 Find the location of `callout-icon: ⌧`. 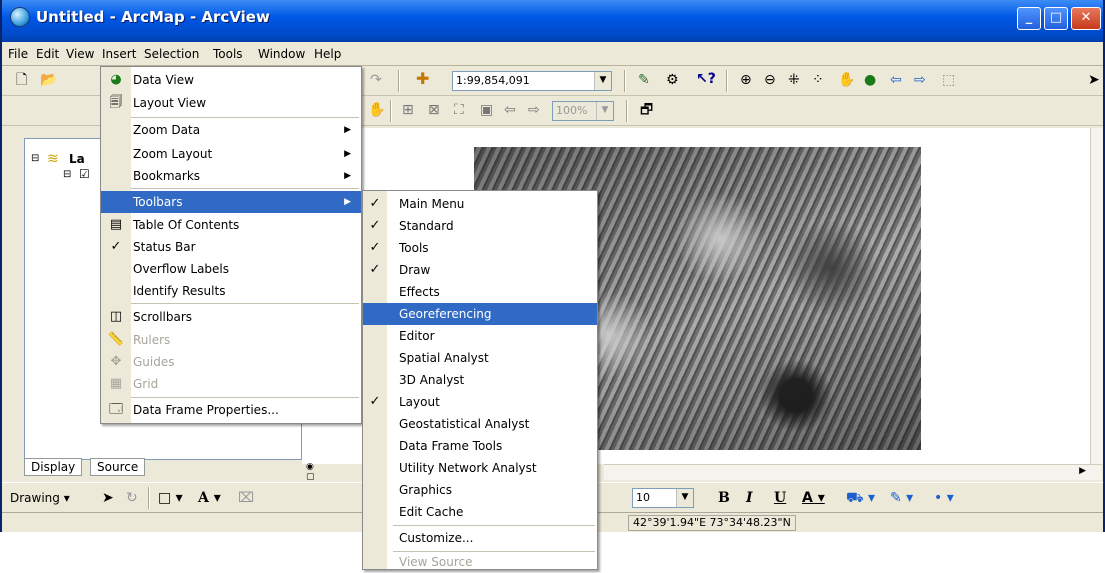

callout-icon: ⌧ is located at coordinates (246, 498).